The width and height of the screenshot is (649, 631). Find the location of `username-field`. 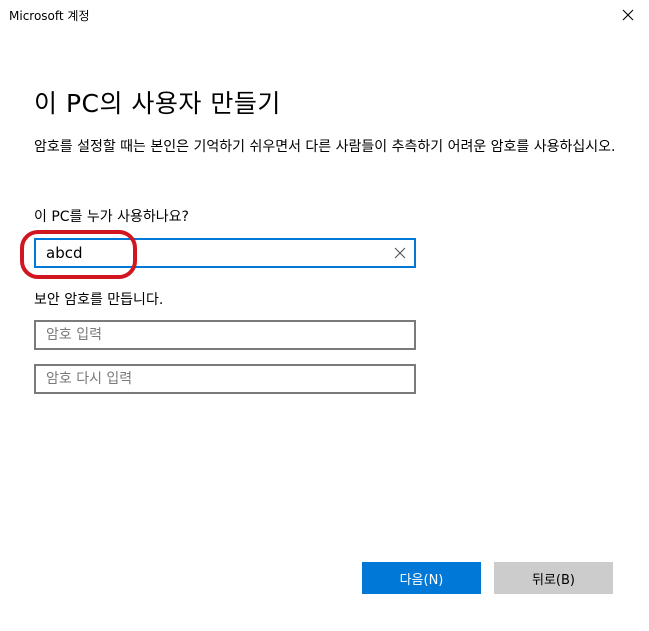

username-field is located at coordinates (225, 253).